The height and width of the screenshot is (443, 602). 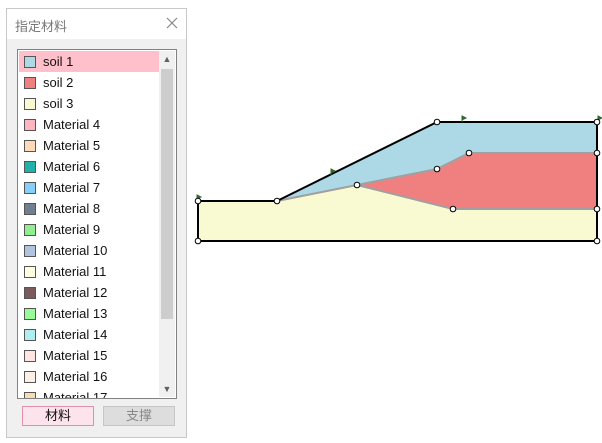 I want to click on material-label: soil 2, so click(x=58, y=82).